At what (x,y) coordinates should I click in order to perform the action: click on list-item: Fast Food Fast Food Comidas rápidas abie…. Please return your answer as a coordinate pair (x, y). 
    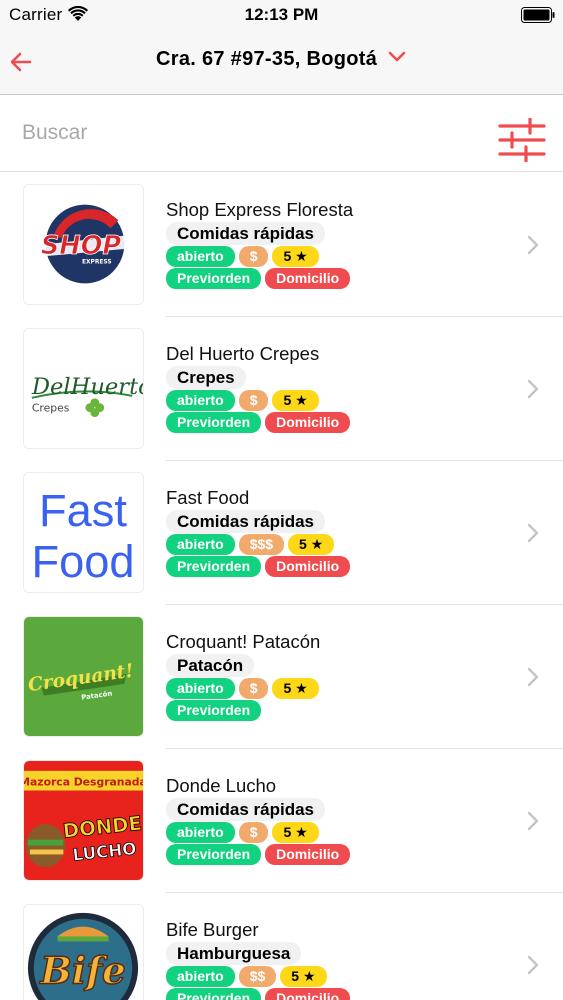
    Looking at the image, I should click on (281, 533).